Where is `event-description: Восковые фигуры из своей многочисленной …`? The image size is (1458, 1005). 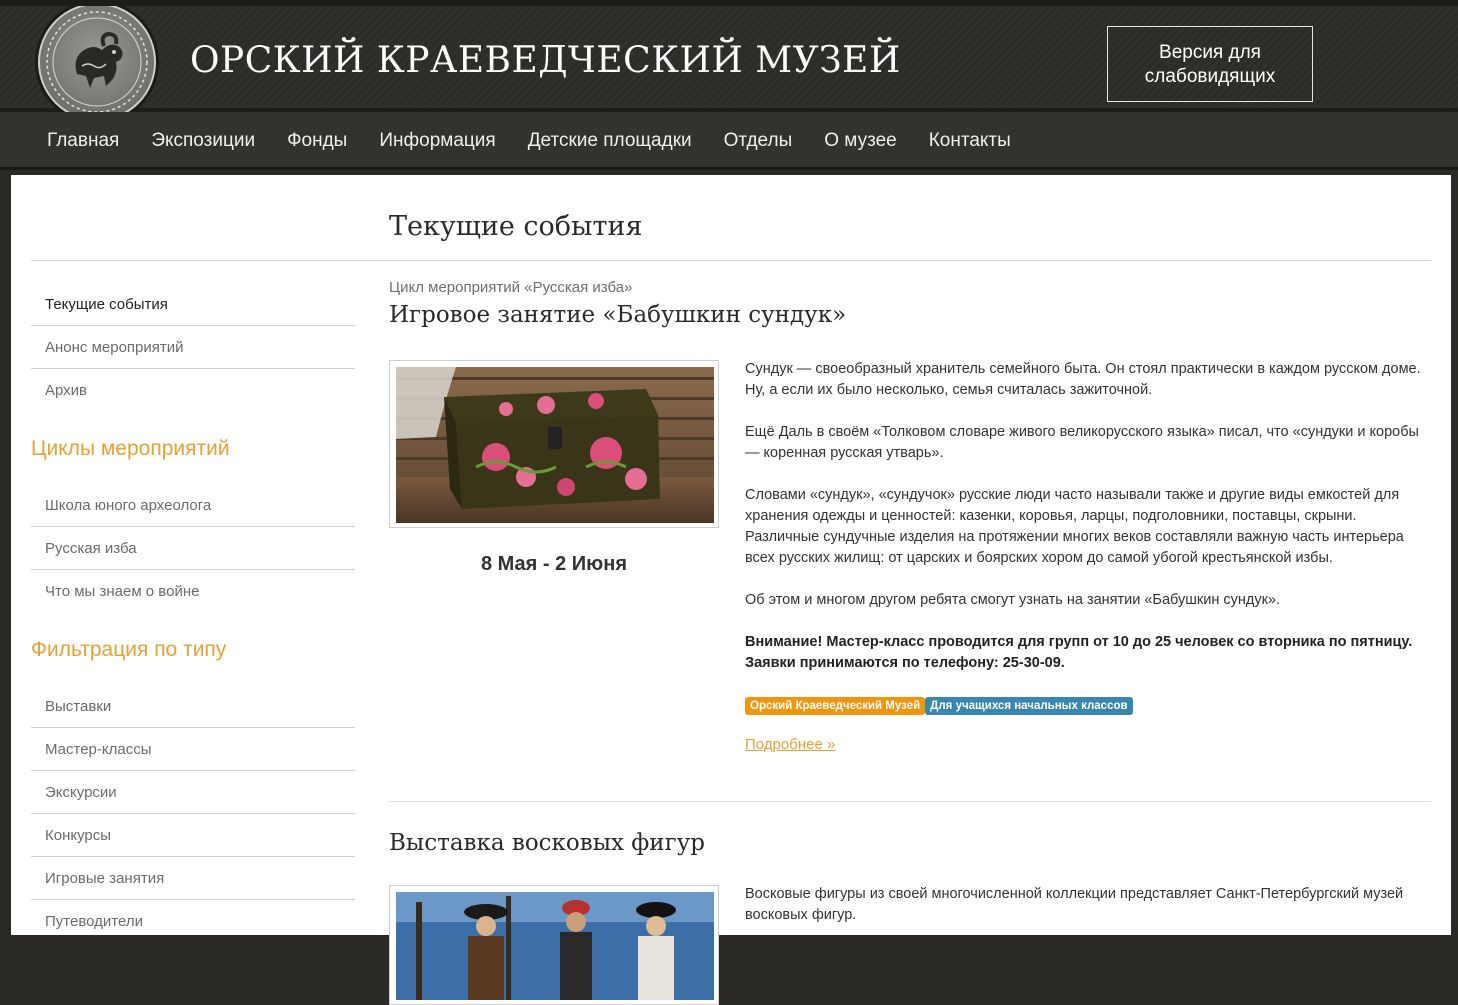
event-description: Восковые фигуры из своей многочисленной … is located at coordinates (1087, 915).